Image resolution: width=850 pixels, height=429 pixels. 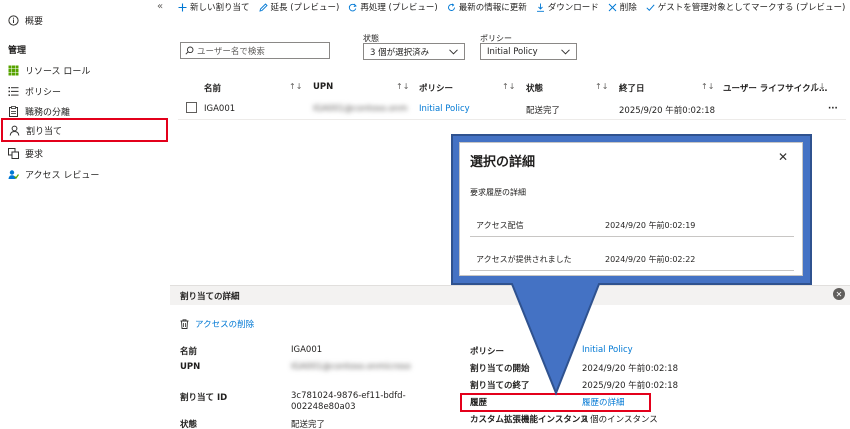 I want to click on extend-button: 延長 (プレビュー), so click(x=299, y=7).